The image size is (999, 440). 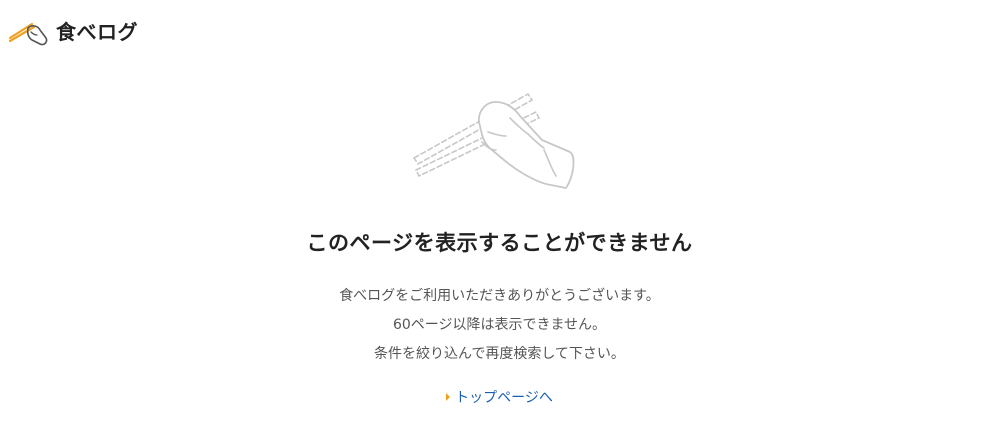 What do you see at coordinates (493, 140) in the screenshot?
I see `chopsticks-hand-illustration` at bounding box center [493, 140].